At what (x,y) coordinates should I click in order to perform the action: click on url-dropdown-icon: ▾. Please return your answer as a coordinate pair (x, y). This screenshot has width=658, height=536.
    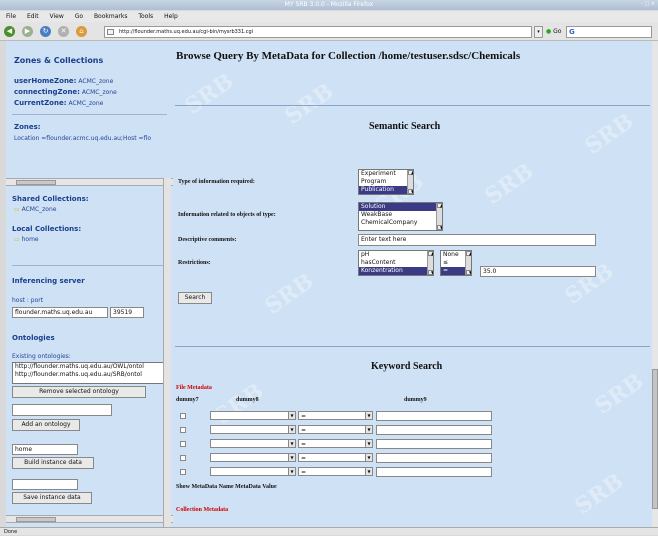
    Looking at the image, I should click on (538, 32).